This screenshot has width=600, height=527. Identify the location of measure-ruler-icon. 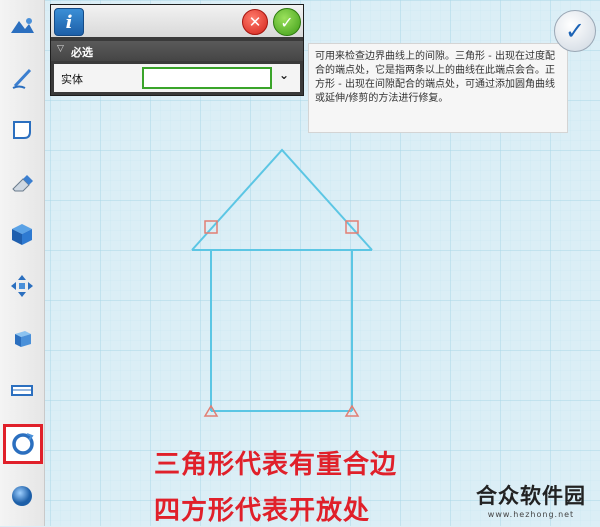
(22, 390).